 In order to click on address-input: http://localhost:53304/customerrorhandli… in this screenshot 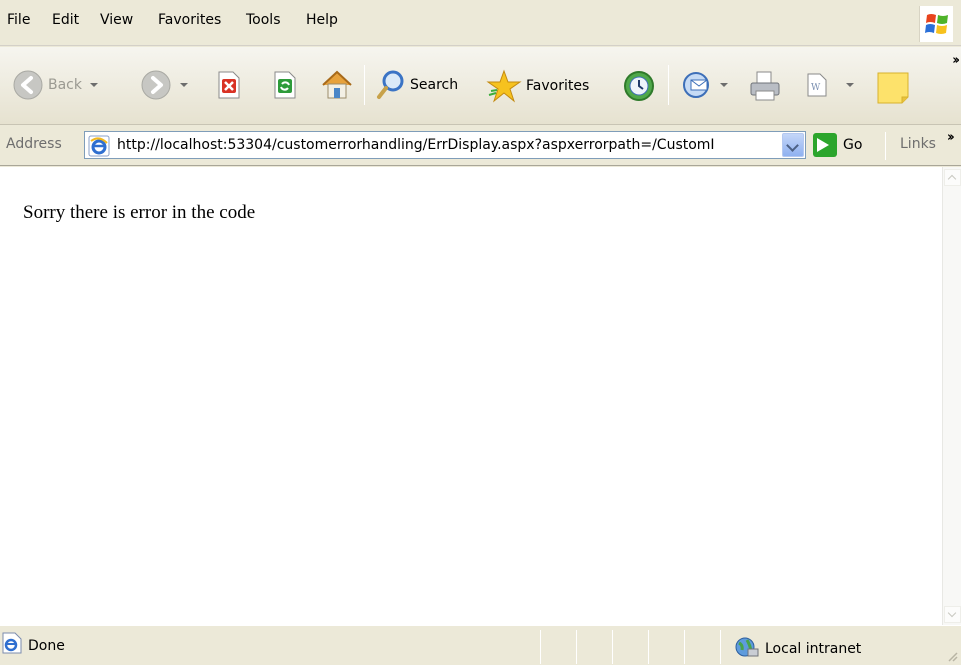, I will do `click(445, 145)`.